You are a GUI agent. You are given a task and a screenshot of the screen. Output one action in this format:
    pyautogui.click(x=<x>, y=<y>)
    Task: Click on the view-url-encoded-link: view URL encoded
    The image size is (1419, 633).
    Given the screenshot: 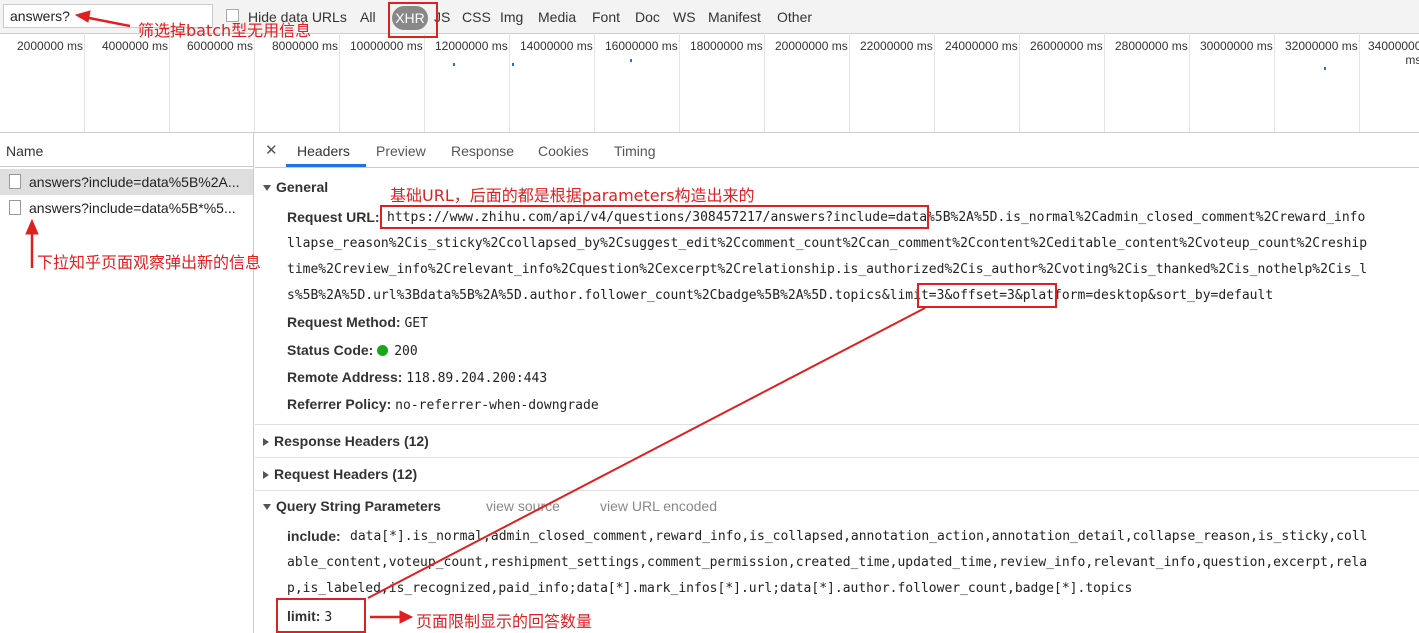 What is the action you would take?
    pyautogui.click(x=658, y=506)
    